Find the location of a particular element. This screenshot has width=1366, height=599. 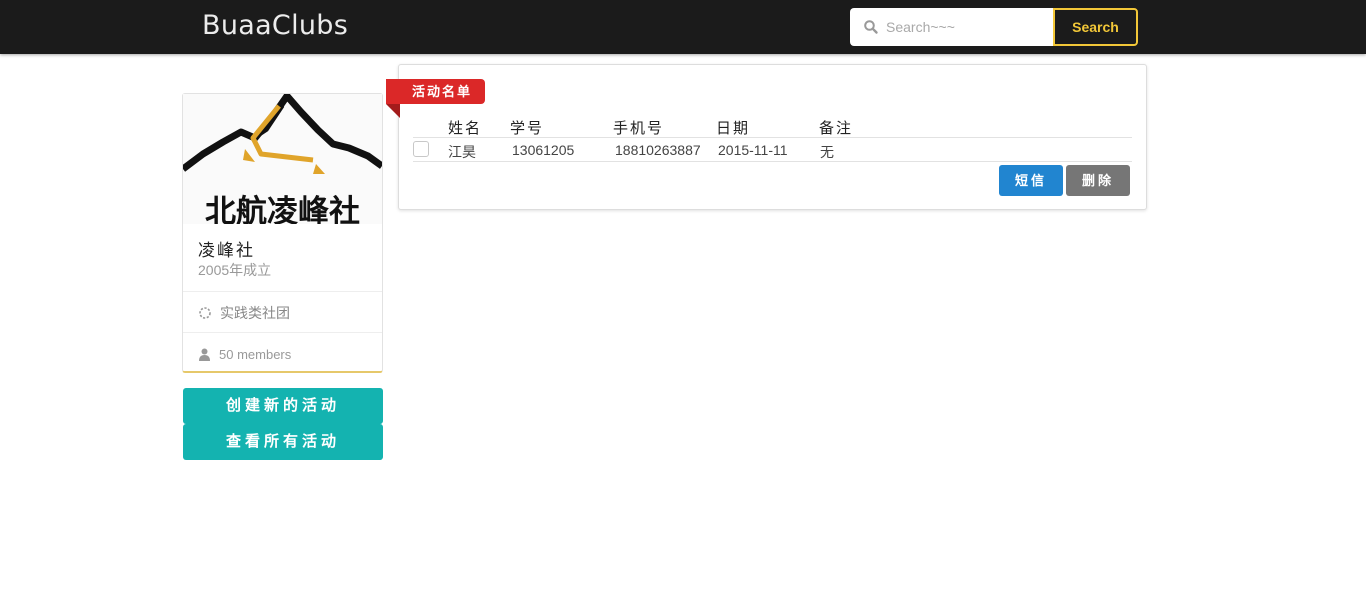

club-logo-text: 北航凌峰社 is located at coordinates (282, 209).